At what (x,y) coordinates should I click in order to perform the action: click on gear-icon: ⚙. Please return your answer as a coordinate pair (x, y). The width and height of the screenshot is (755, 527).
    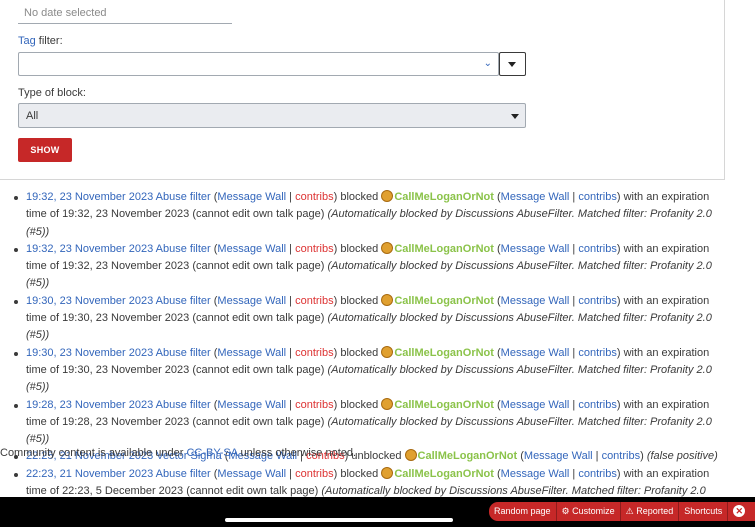
    Looking at the image, I should click on (567, 511).